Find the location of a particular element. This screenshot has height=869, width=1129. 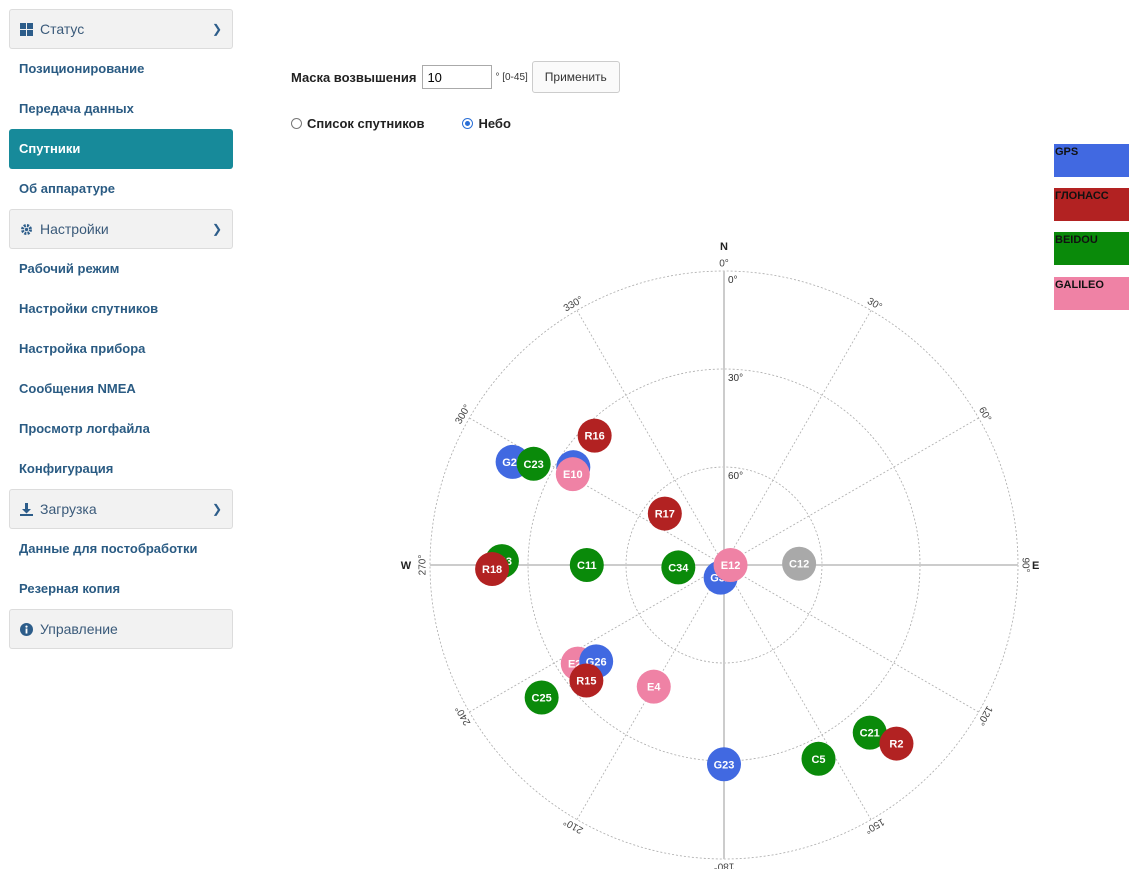

satellite-R2: R2 is located at coordinates (896, 743).